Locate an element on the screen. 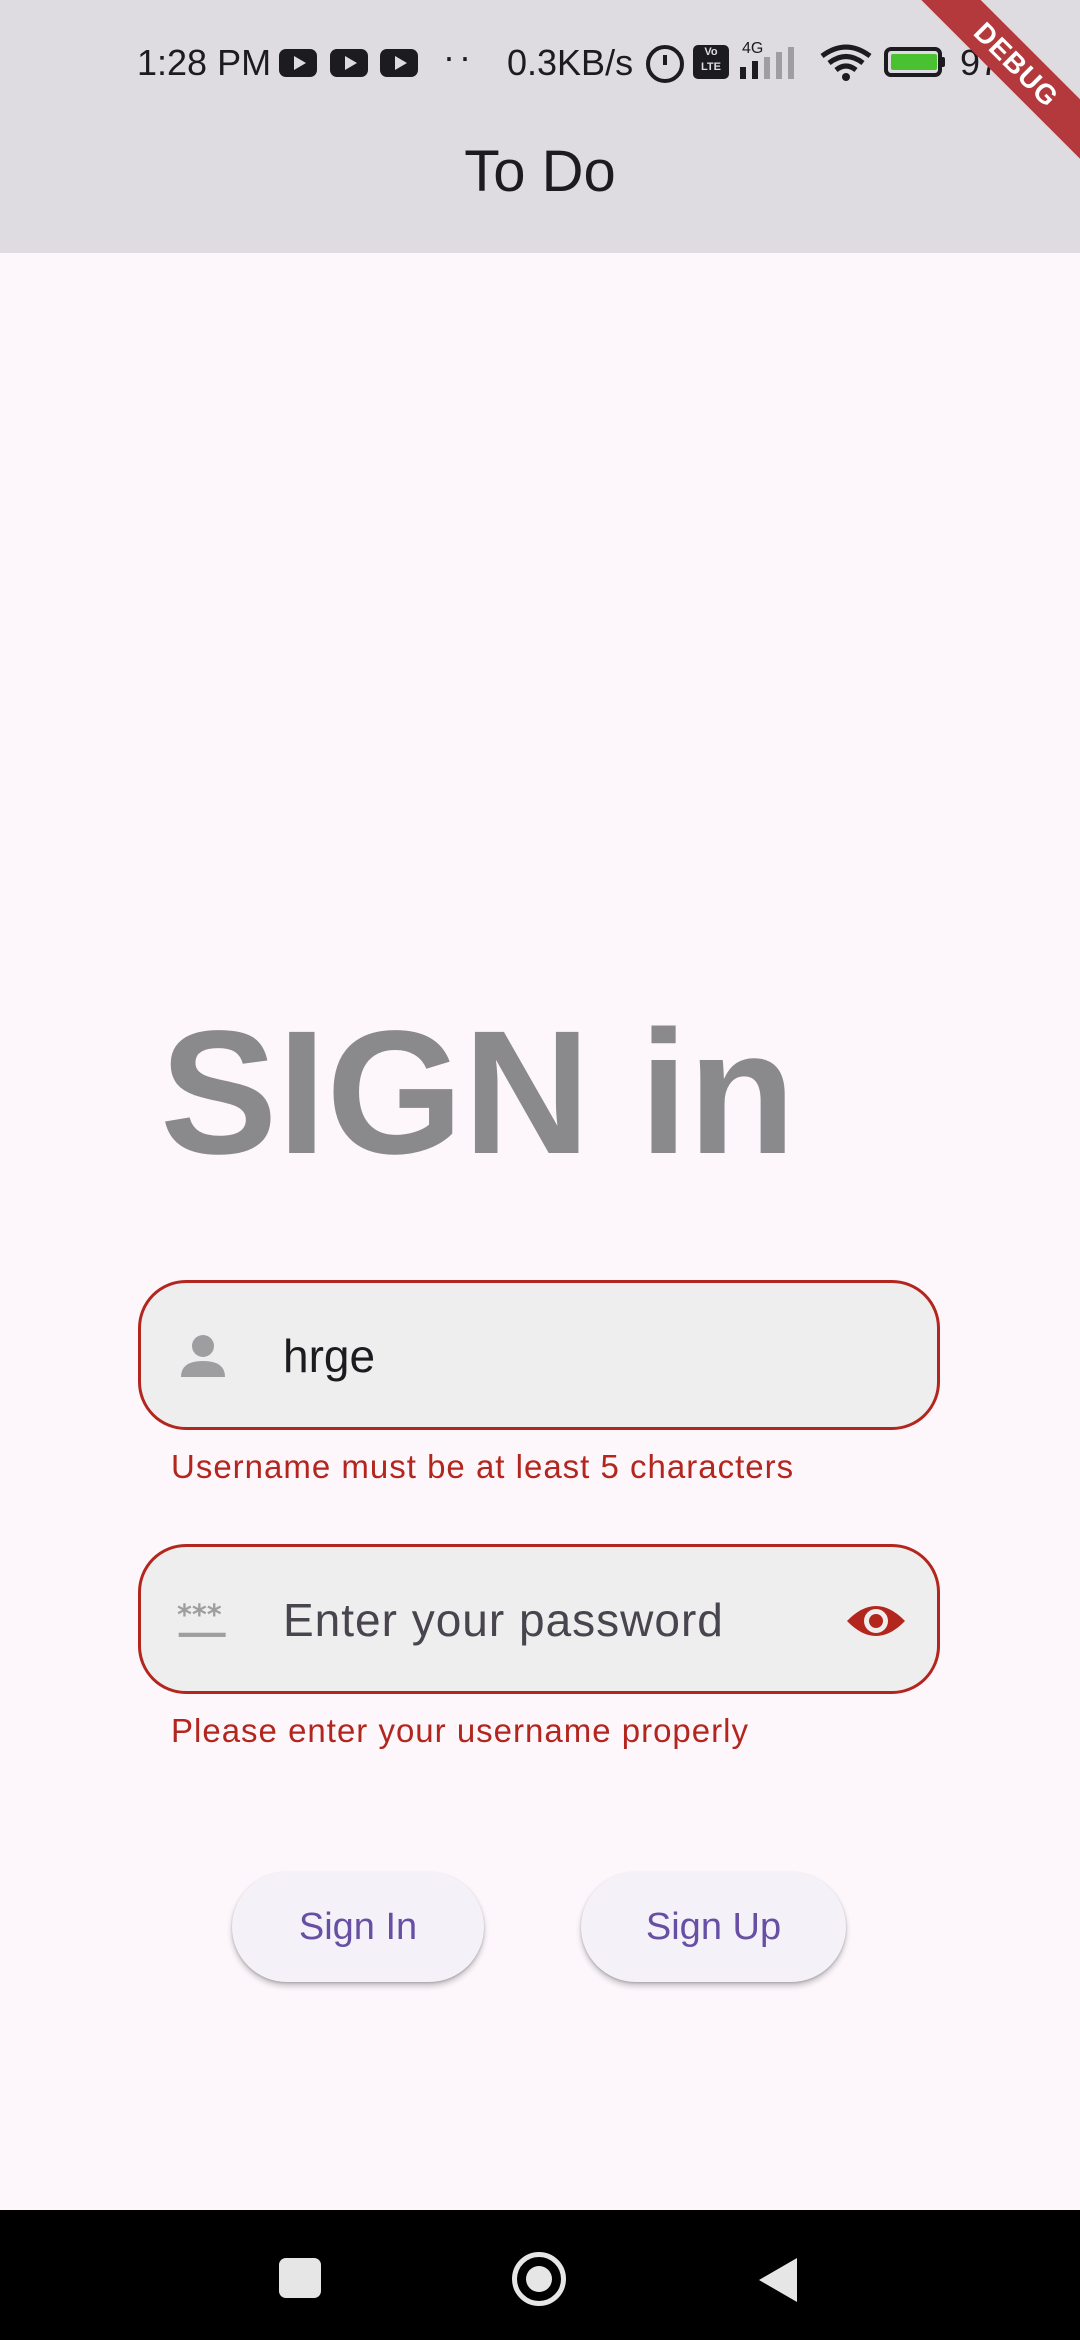  system-navigation-bar is located at coordinates (540, 2275).